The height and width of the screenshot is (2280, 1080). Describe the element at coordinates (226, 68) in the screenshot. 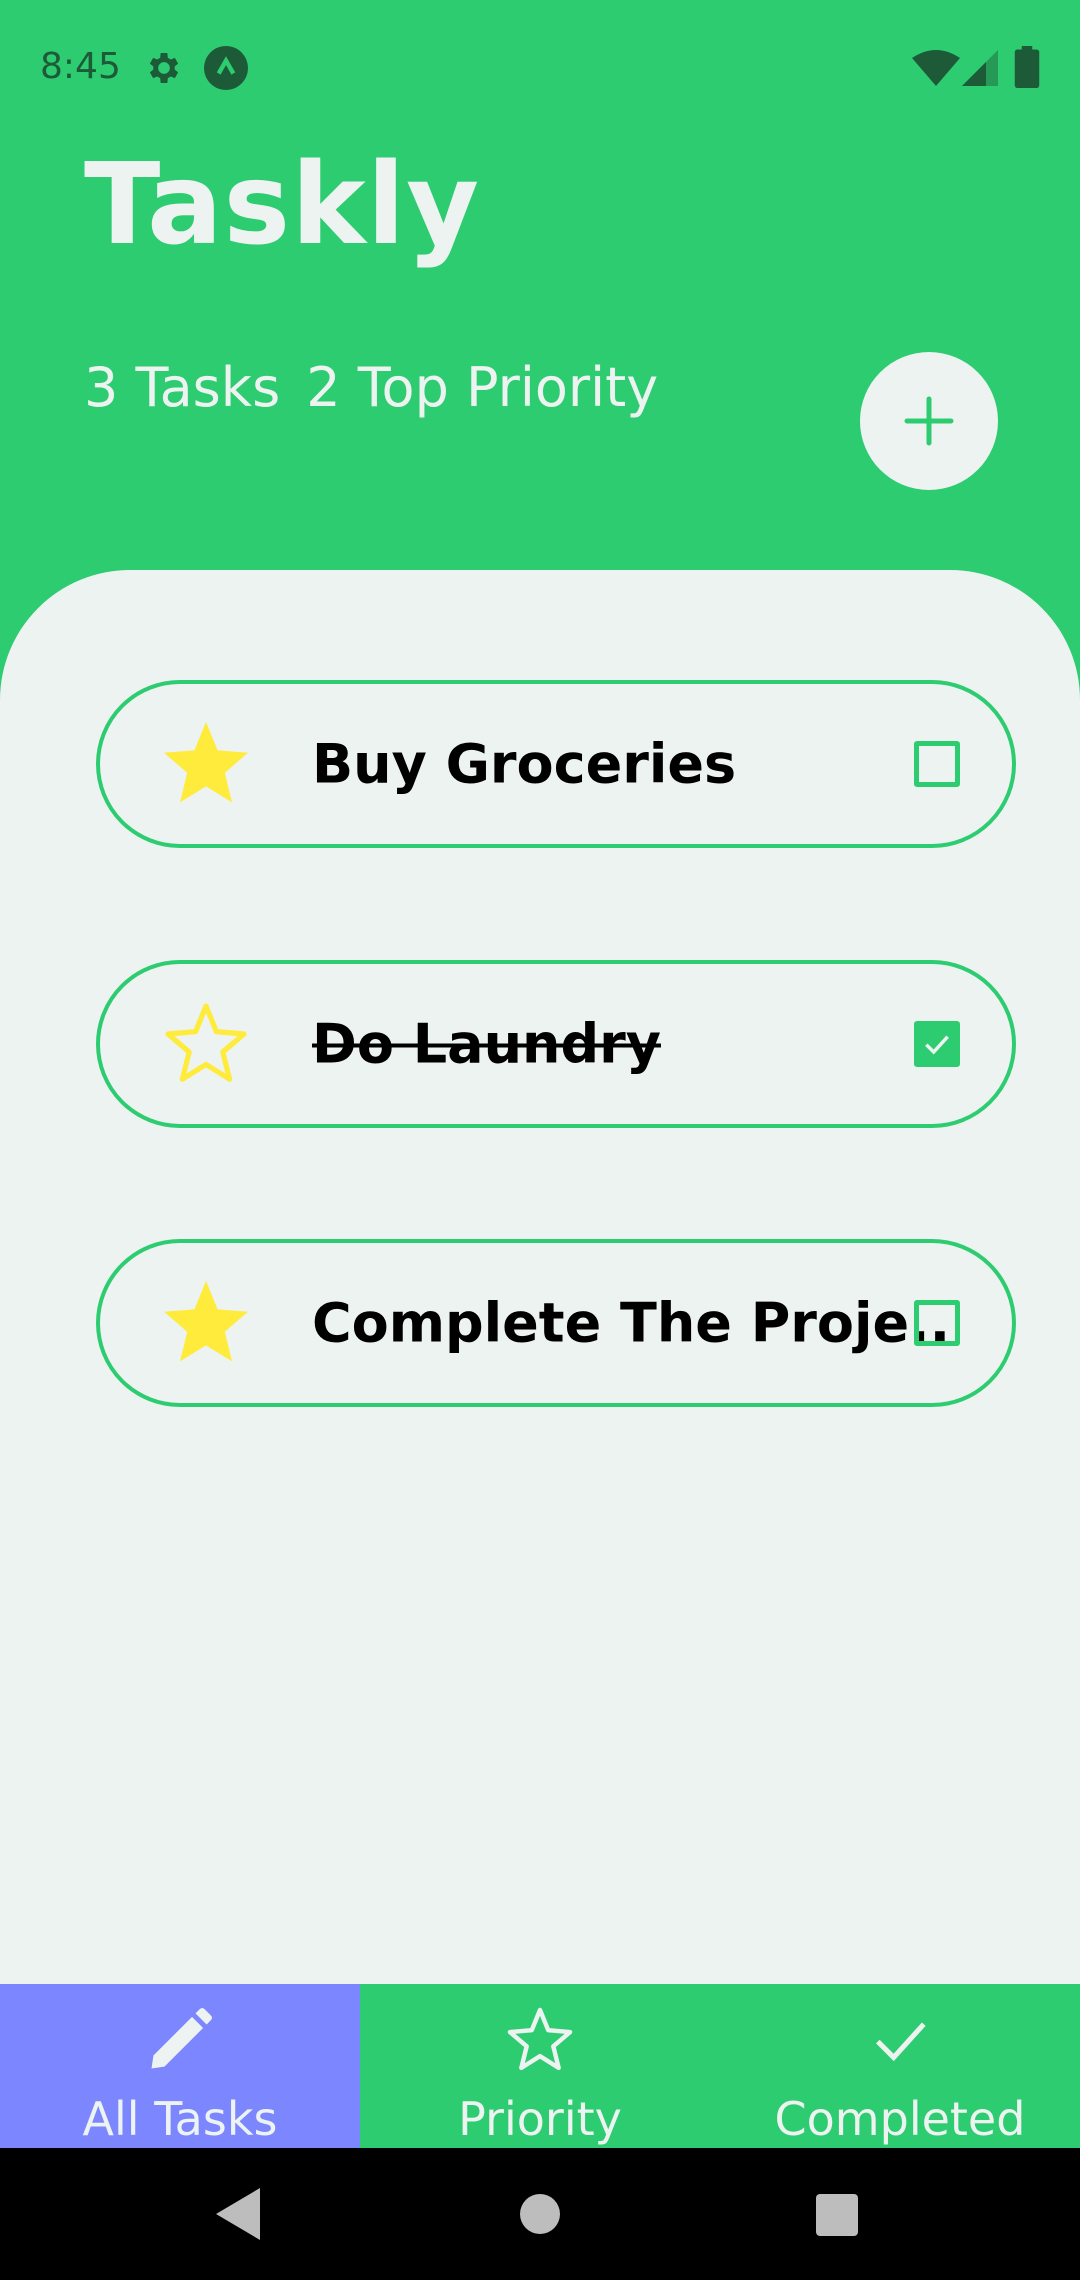

I see `app-notification-icon` at that location.